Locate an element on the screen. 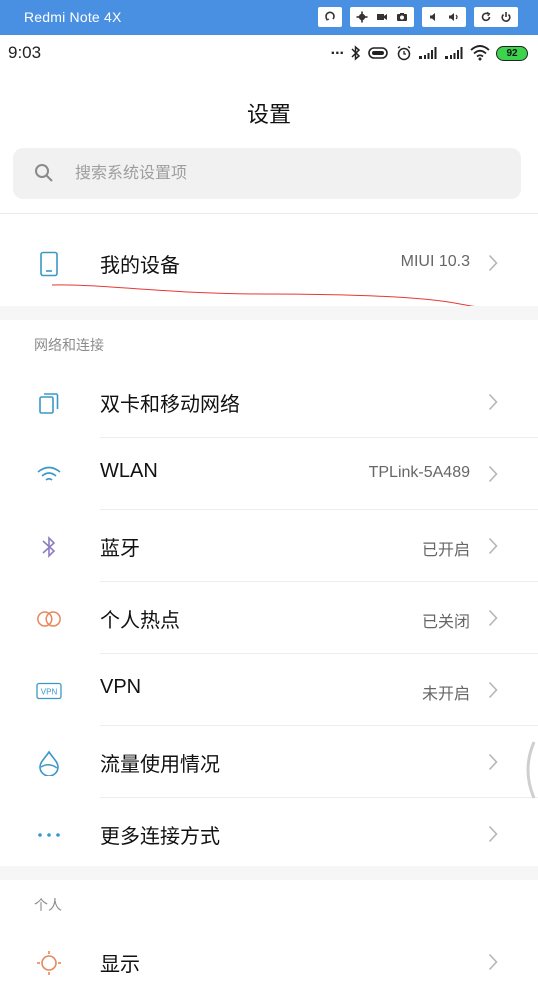  sim-cards-icon is located at coordinates (49, 403).